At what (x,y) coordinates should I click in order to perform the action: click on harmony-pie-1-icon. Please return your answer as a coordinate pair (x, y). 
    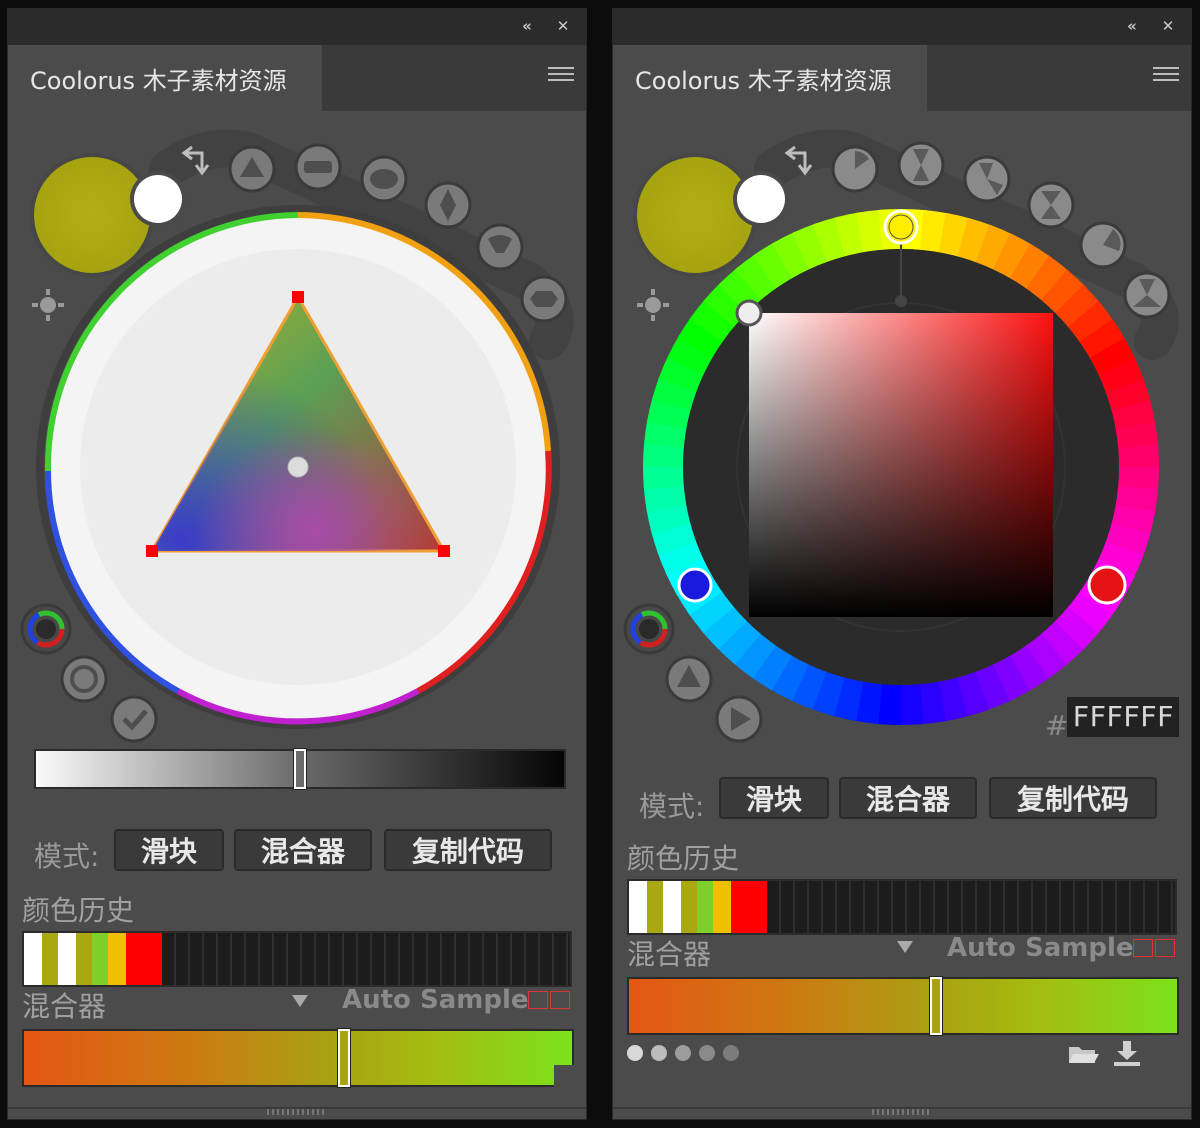
    Looking at the image, I should click on (855, 169).